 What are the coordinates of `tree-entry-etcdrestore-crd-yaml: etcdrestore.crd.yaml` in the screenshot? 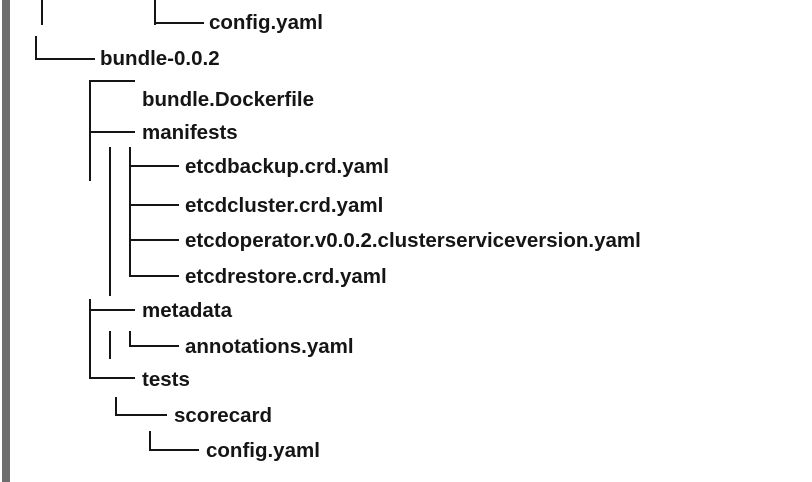 It's located at (286, 276).